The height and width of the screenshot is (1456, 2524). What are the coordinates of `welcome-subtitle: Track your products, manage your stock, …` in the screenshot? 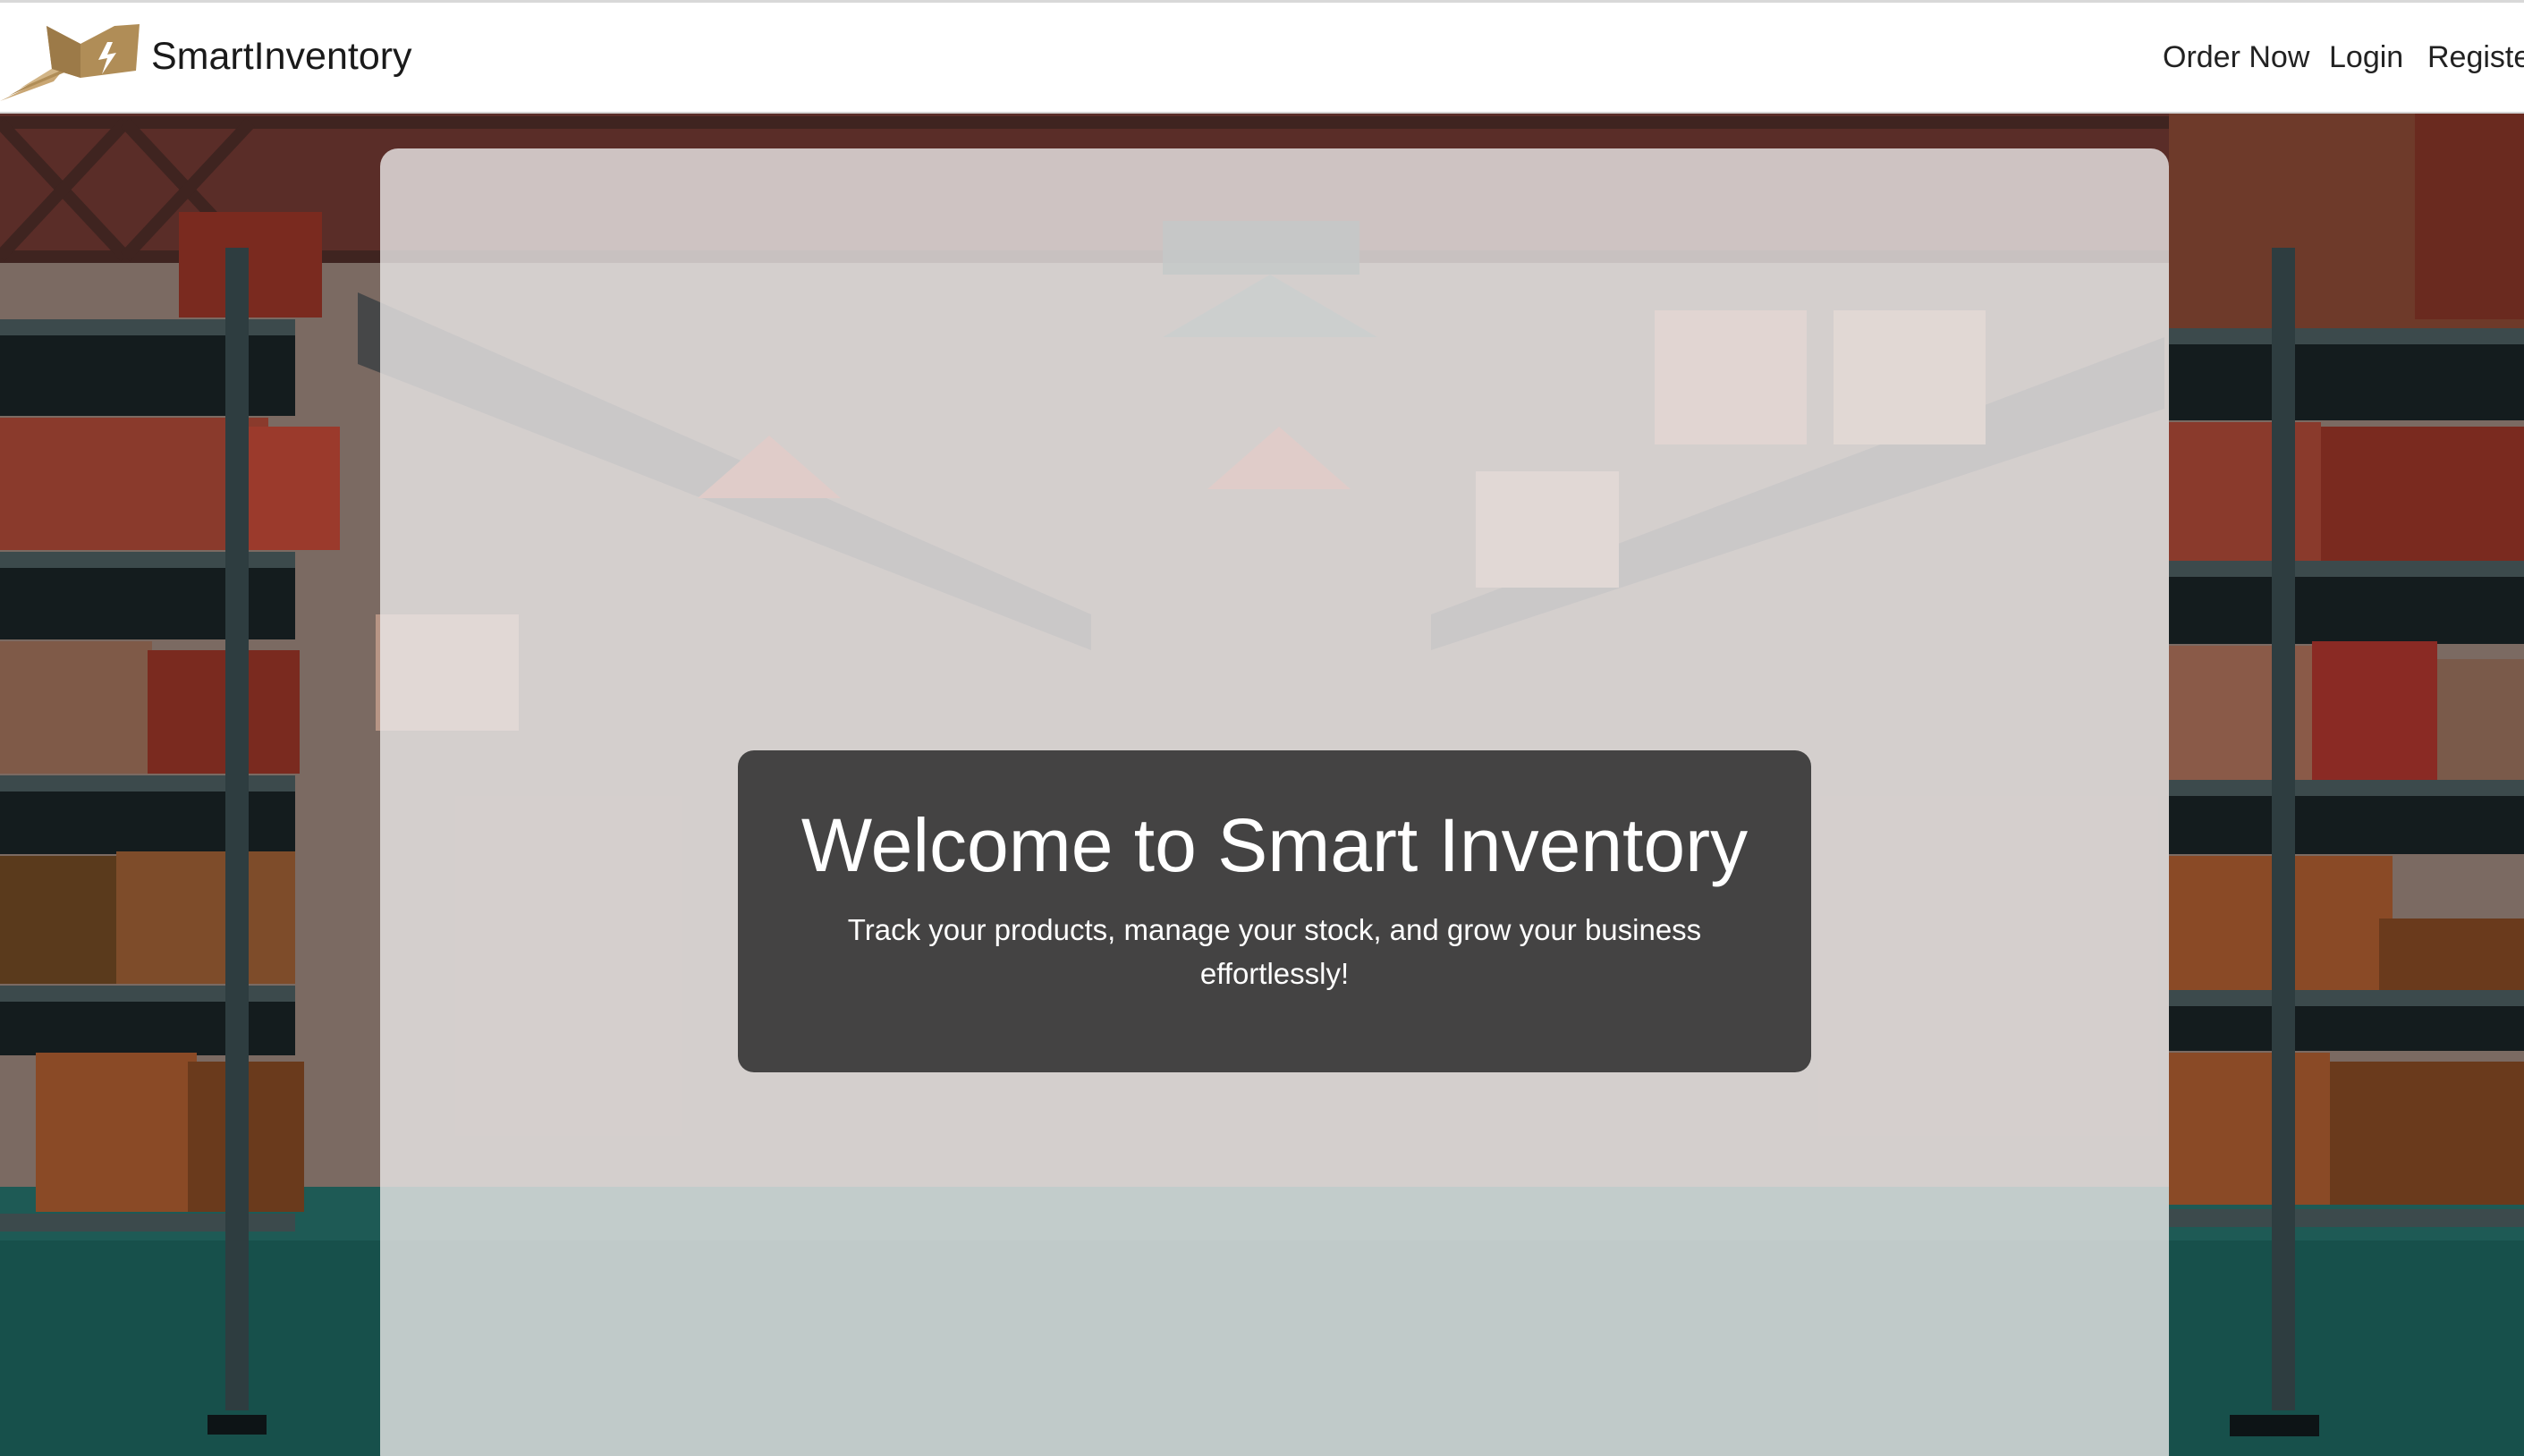 It's located at (1274, 951).